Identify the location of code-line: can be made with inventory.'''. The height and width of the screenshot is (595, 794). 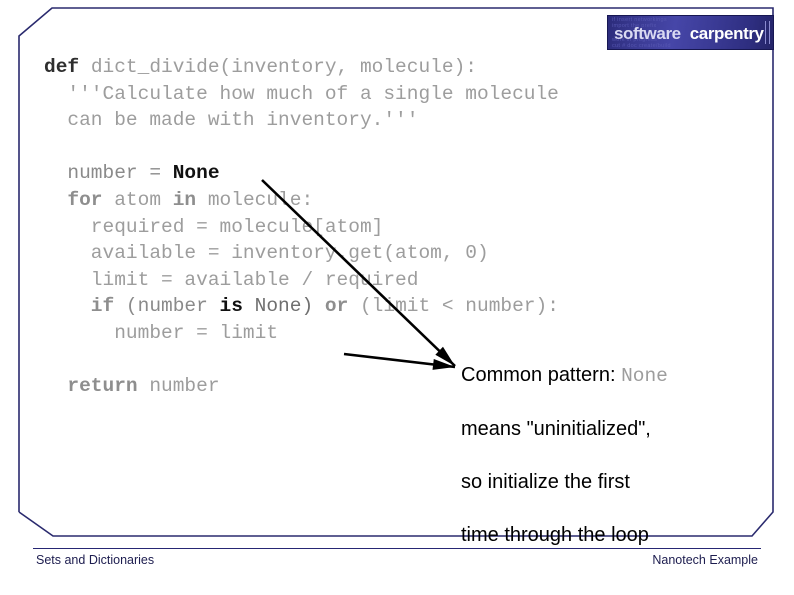
(301, 120).